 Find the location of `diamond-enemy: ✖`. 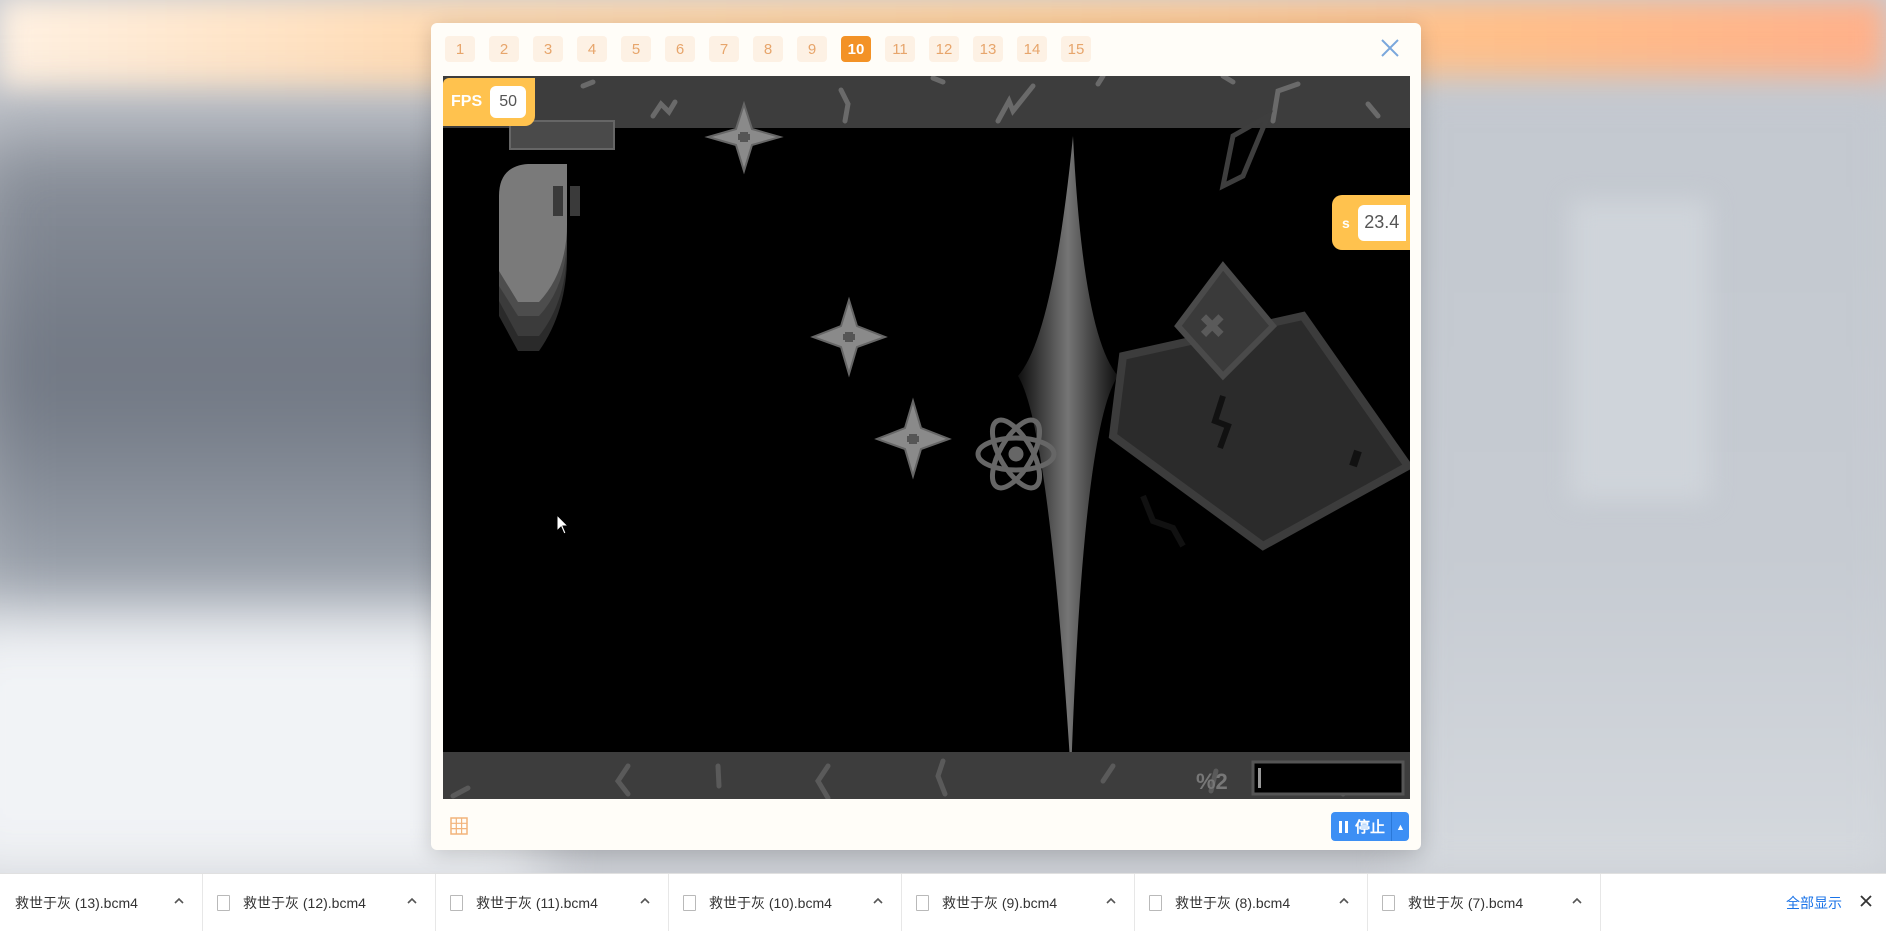

diamond-enemy: ✖ is located at coordinates (1259, 406).